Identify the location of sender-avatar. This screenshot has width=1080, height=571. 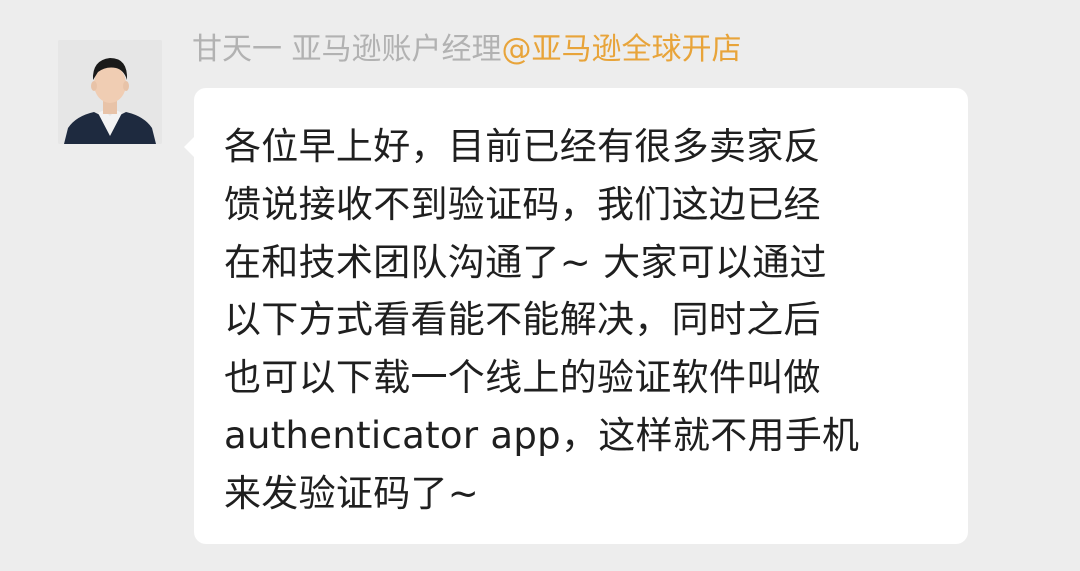
(110, 92).